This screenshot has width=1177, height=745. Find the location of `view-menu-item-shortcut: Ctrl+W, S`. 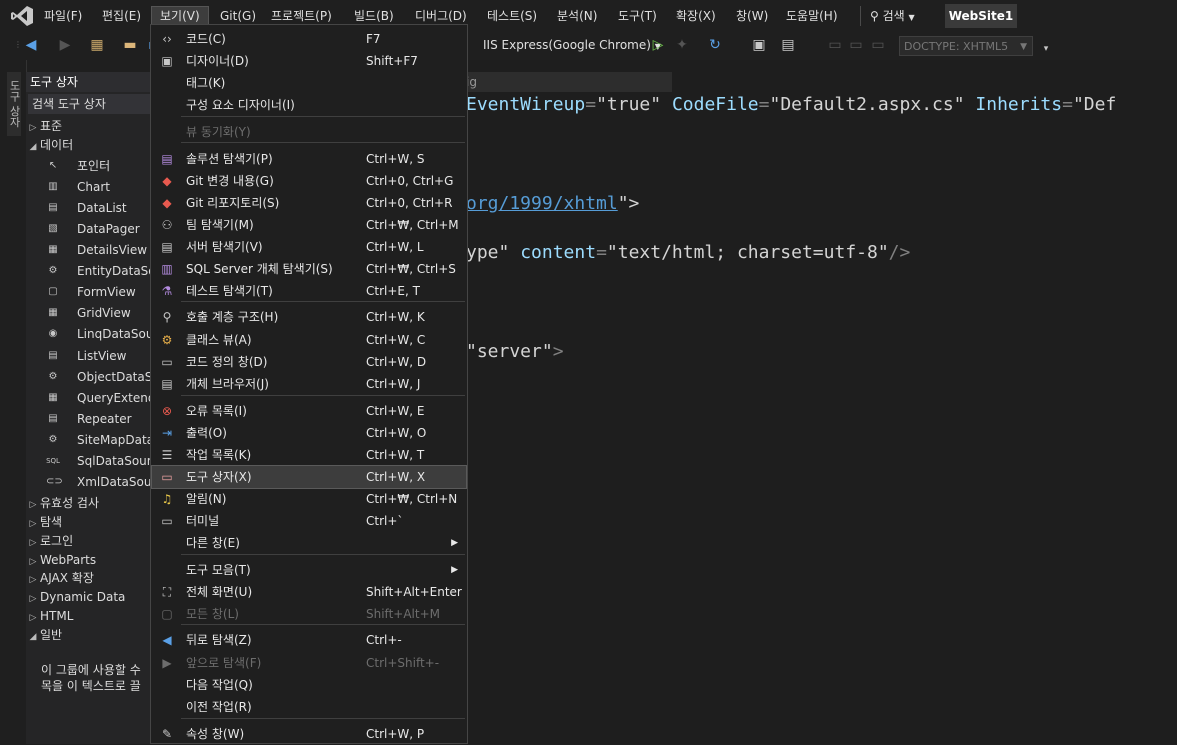

view-menu-item-shortcut: Ctrl+W, S is located at coordinates (395, 159).